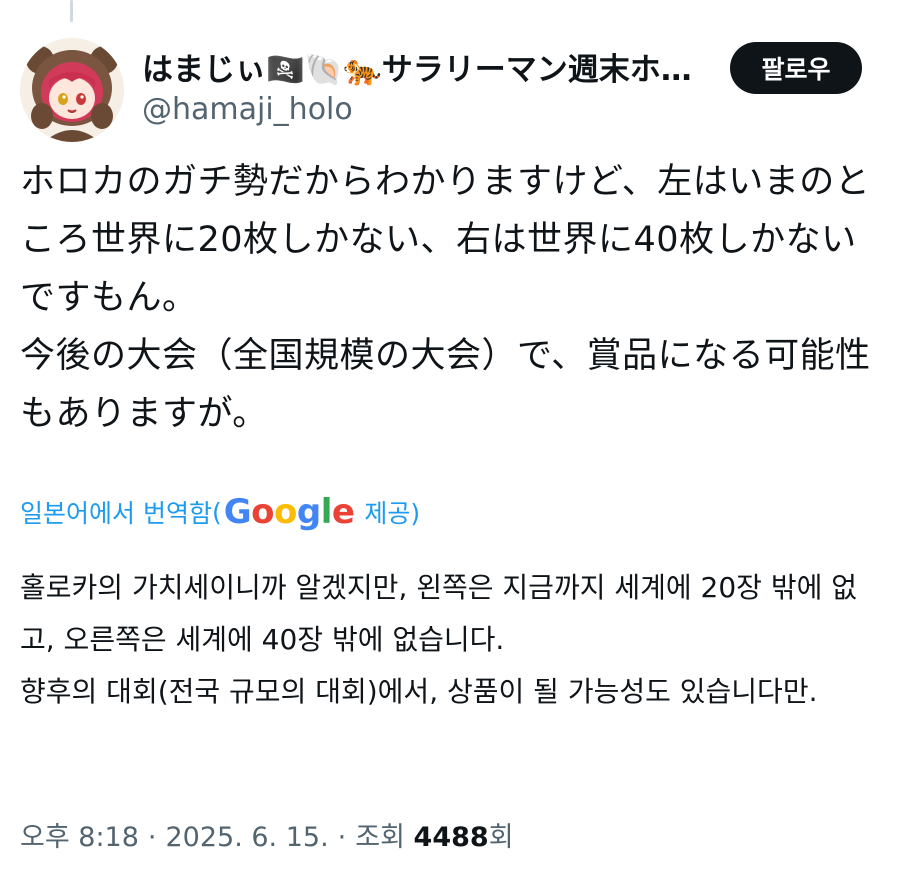 This screenshot has height=887, width=900. What do you see at coordinates (380, 837) in the screenshot?
I see `views-label: 조회` at bounding box center [380, 837].